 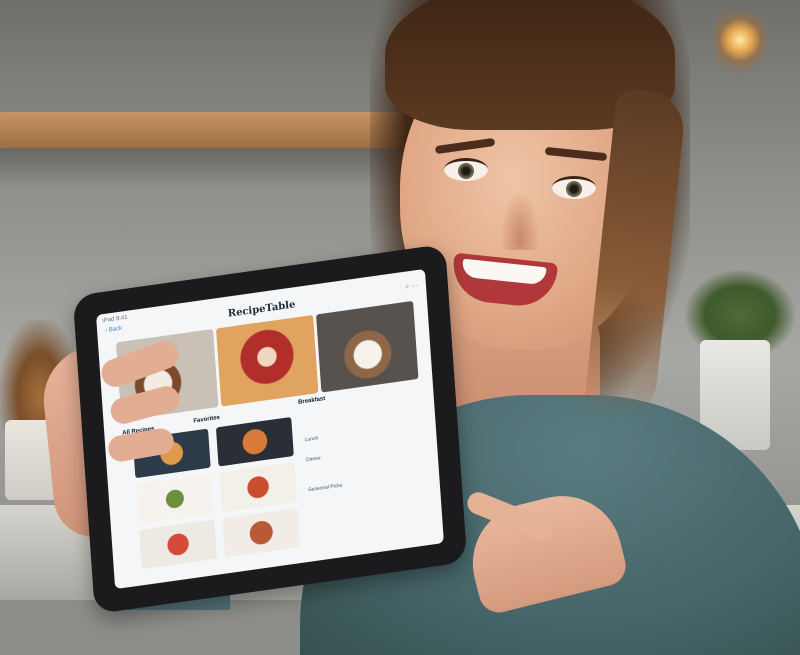 What do you see at coordinates (311, 401) in the screenshot?
I see `section-heading: Breakfast` at bounding box center [311, 401].